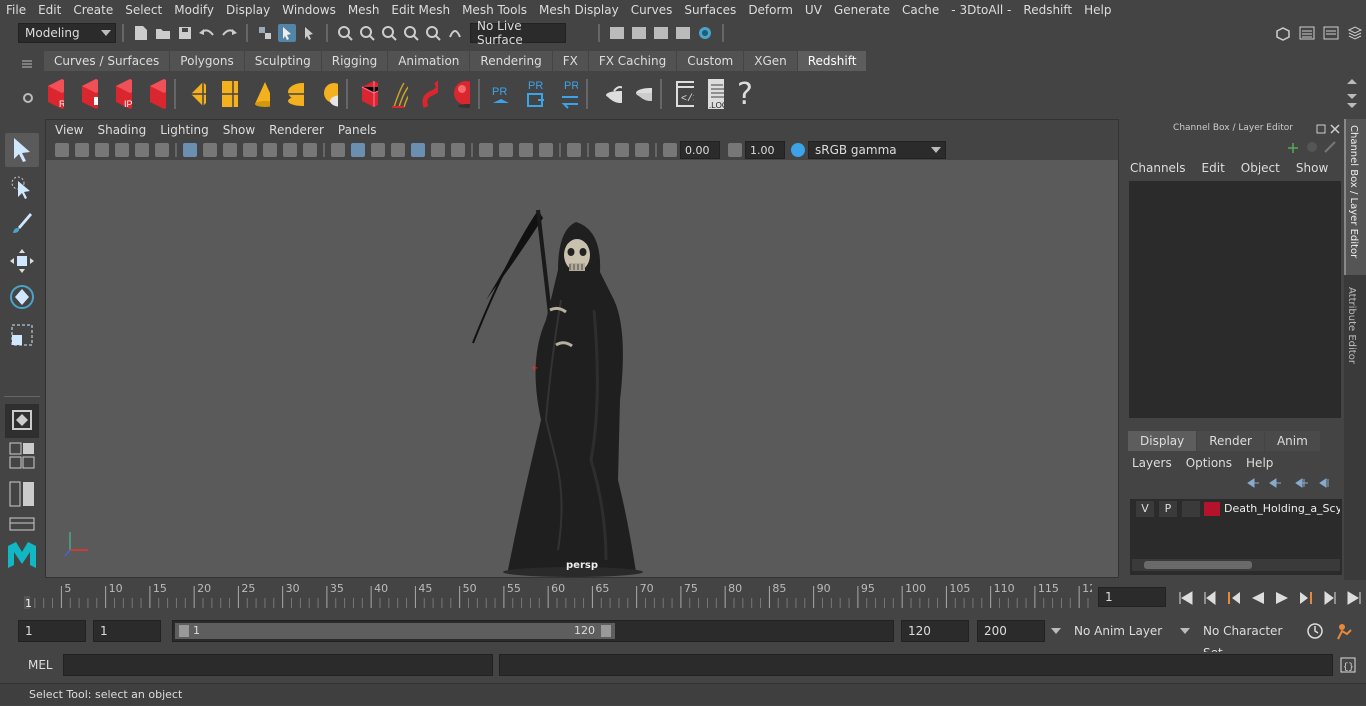  What do you see at coordinates (1258, 598) in the screenshot?
I see `play-backward-icon` at bounding box center [1258, 598].